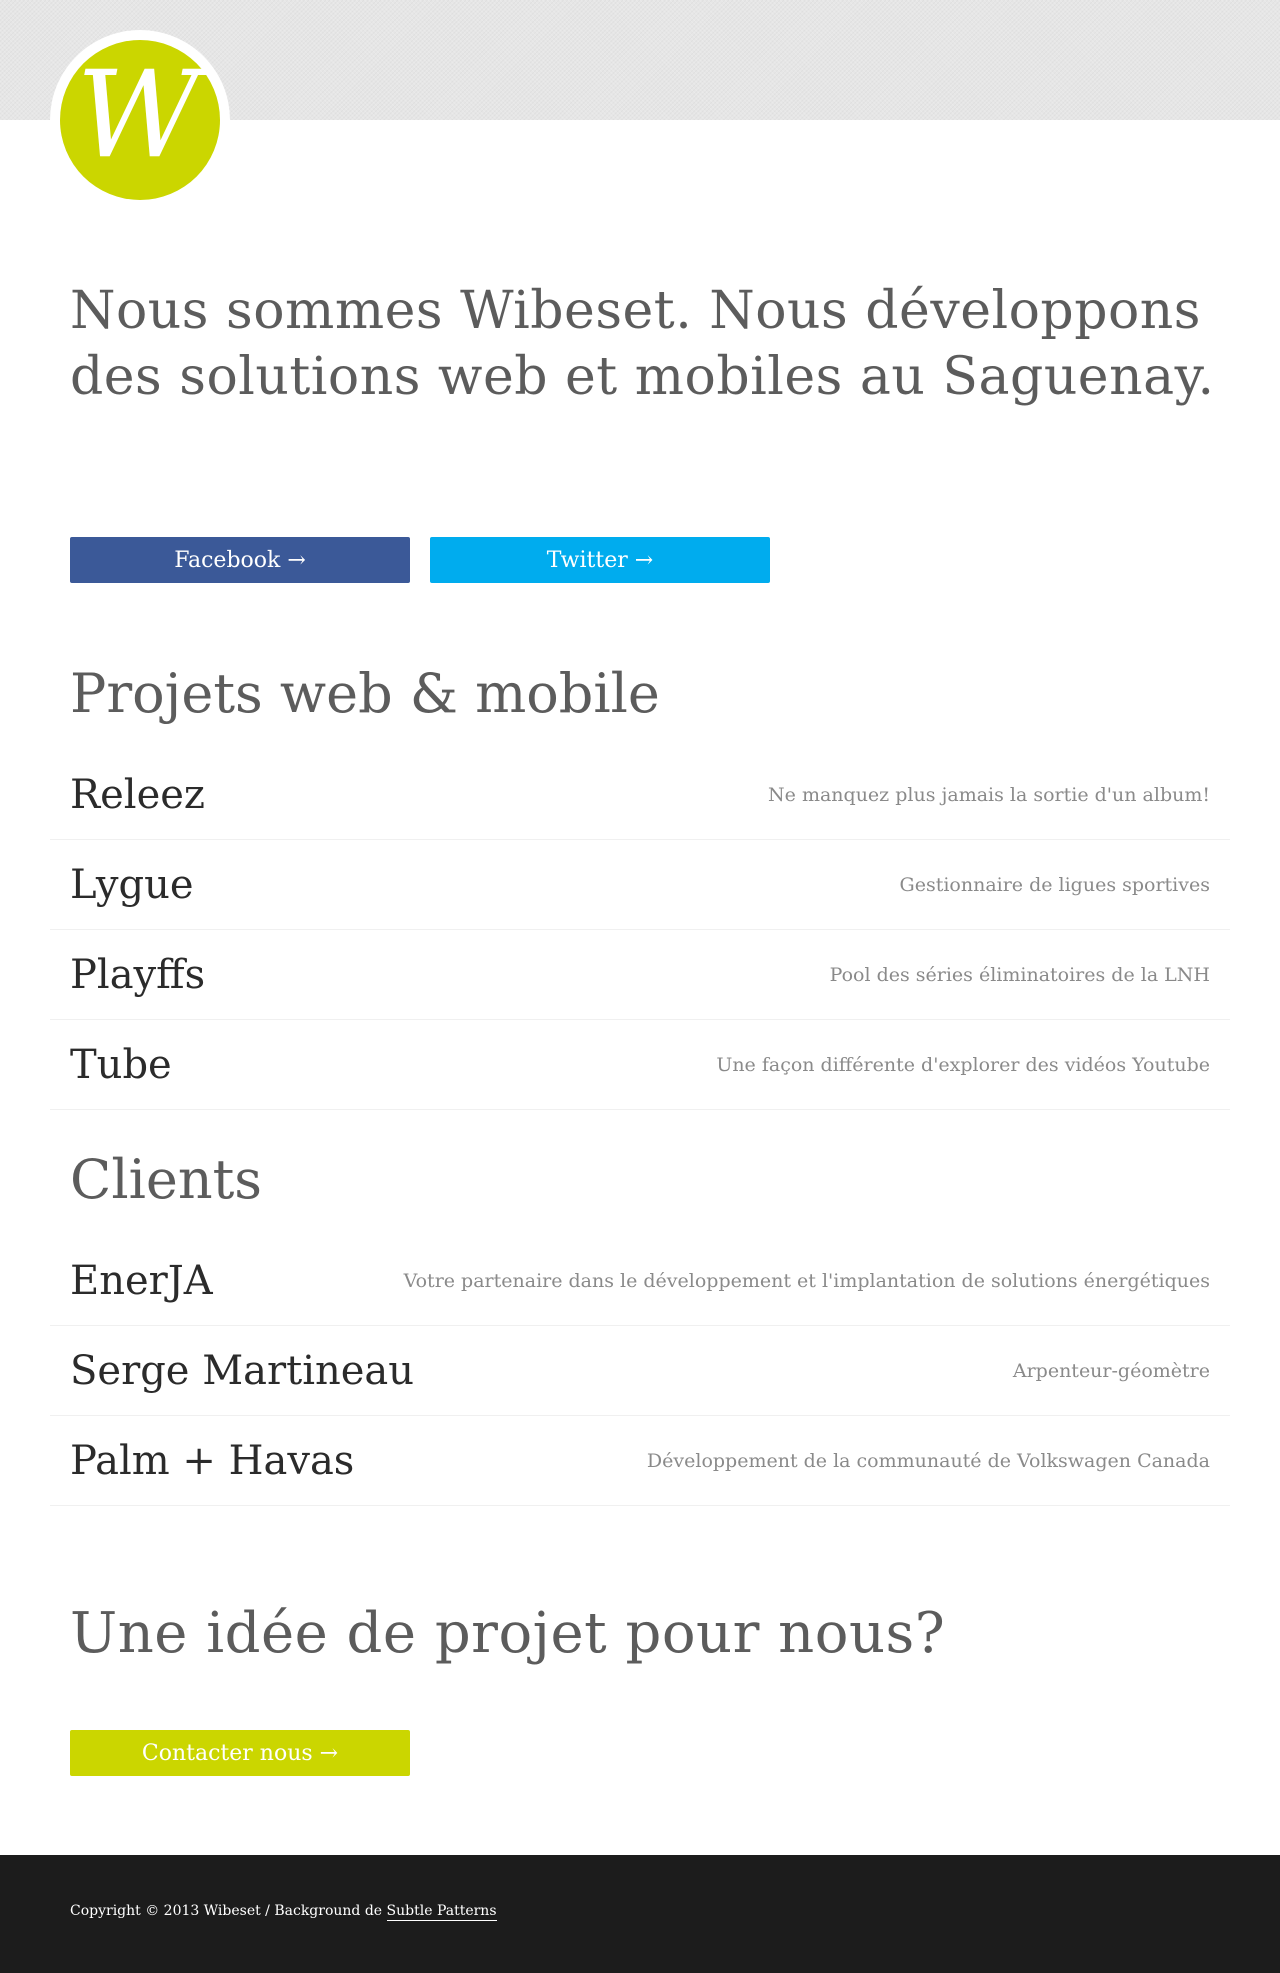 The height and width of the screenshot is (1973, 1280). I want to click on subtle-patterns-link: Subtle Patterns, so click(441, 1912).